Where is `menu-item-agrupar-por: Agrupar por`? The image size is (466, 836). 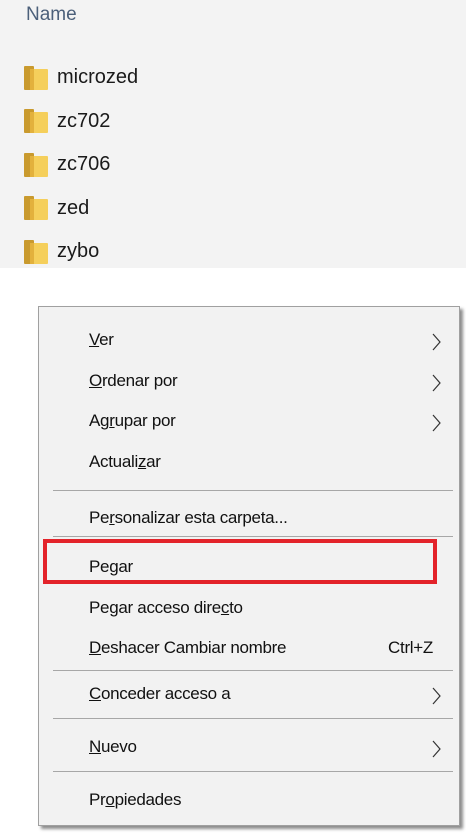 menu-item-agrupar-por: Agrupar por is located at coordinates (249, 421).